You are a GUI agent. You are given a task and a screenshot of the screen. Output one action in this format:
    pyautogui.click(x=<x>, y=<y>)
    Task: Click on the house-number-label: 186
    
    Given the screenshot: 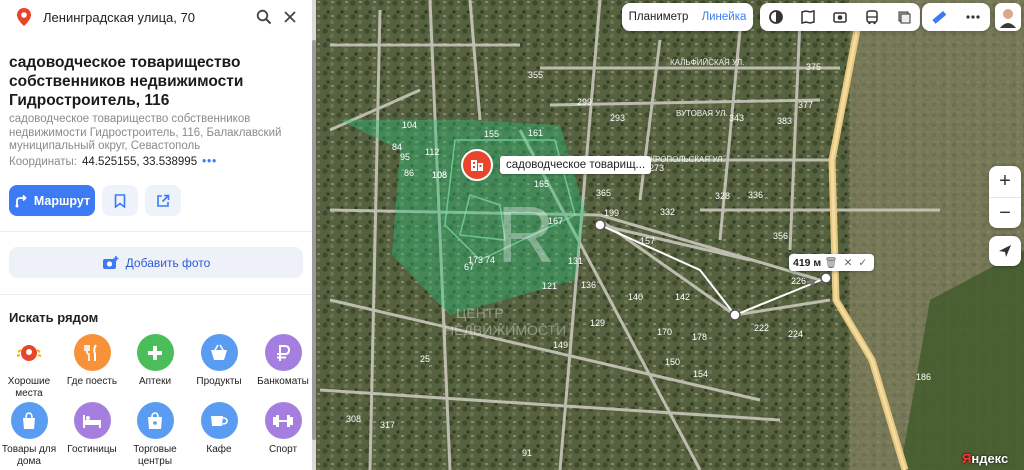 What is the action you would take?
    pyautogui.click(x=923, y=377)
    